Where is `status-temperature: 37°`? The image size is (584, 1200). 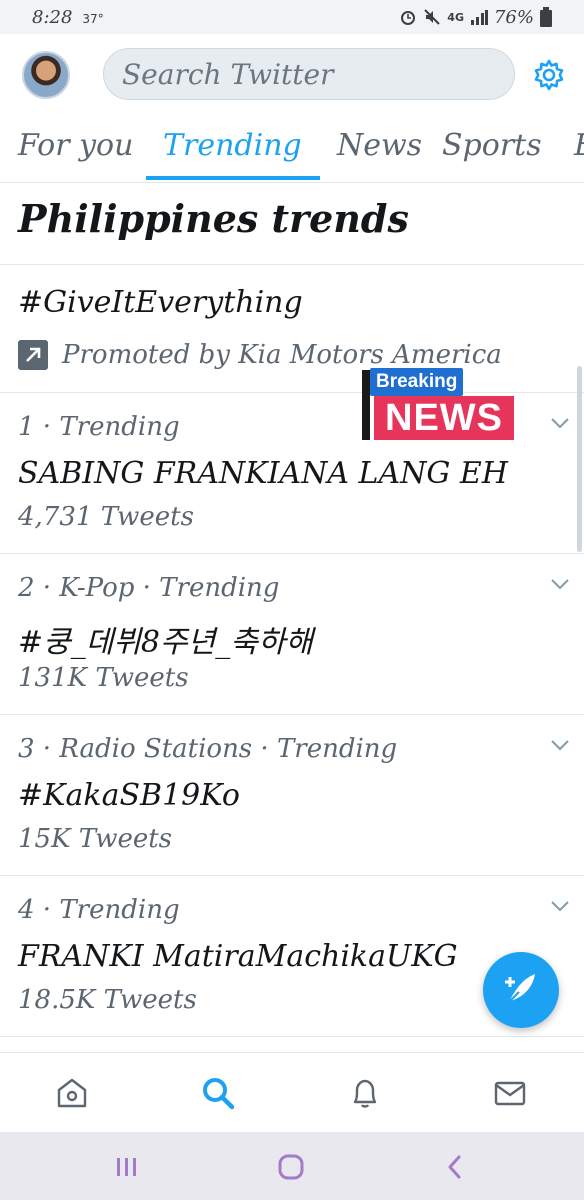
status-temperature: 37° is located at coordinates (93, 18).